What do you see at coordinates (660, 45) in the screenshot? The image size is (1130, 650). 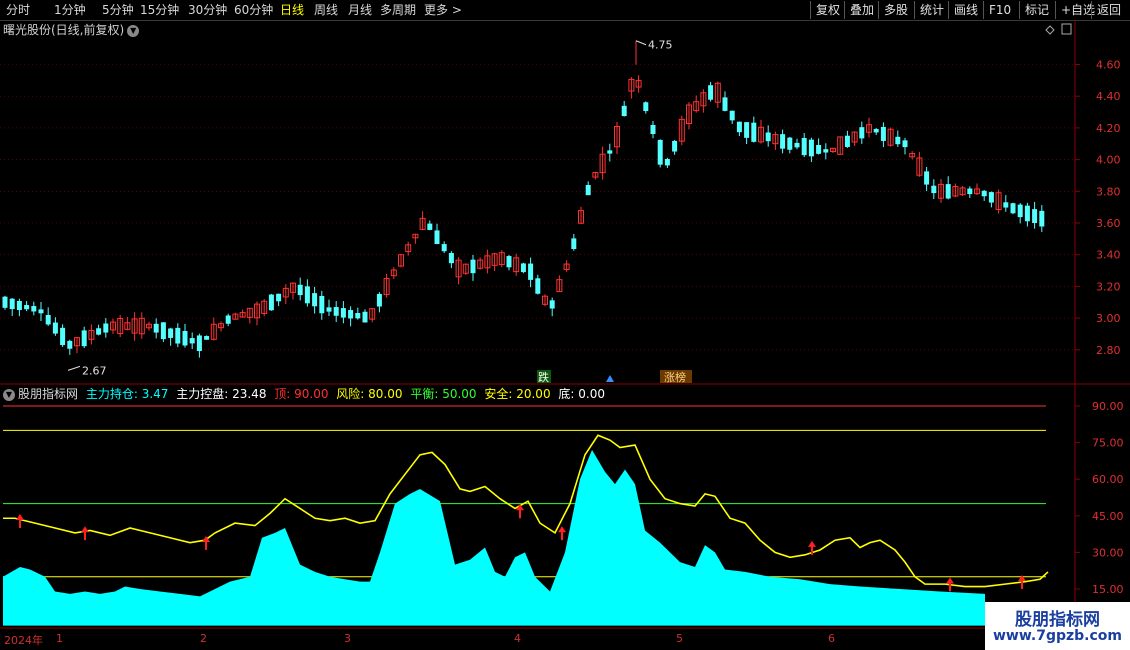 I see `high-price-label: 4.75` at bounding box center [660, 45].